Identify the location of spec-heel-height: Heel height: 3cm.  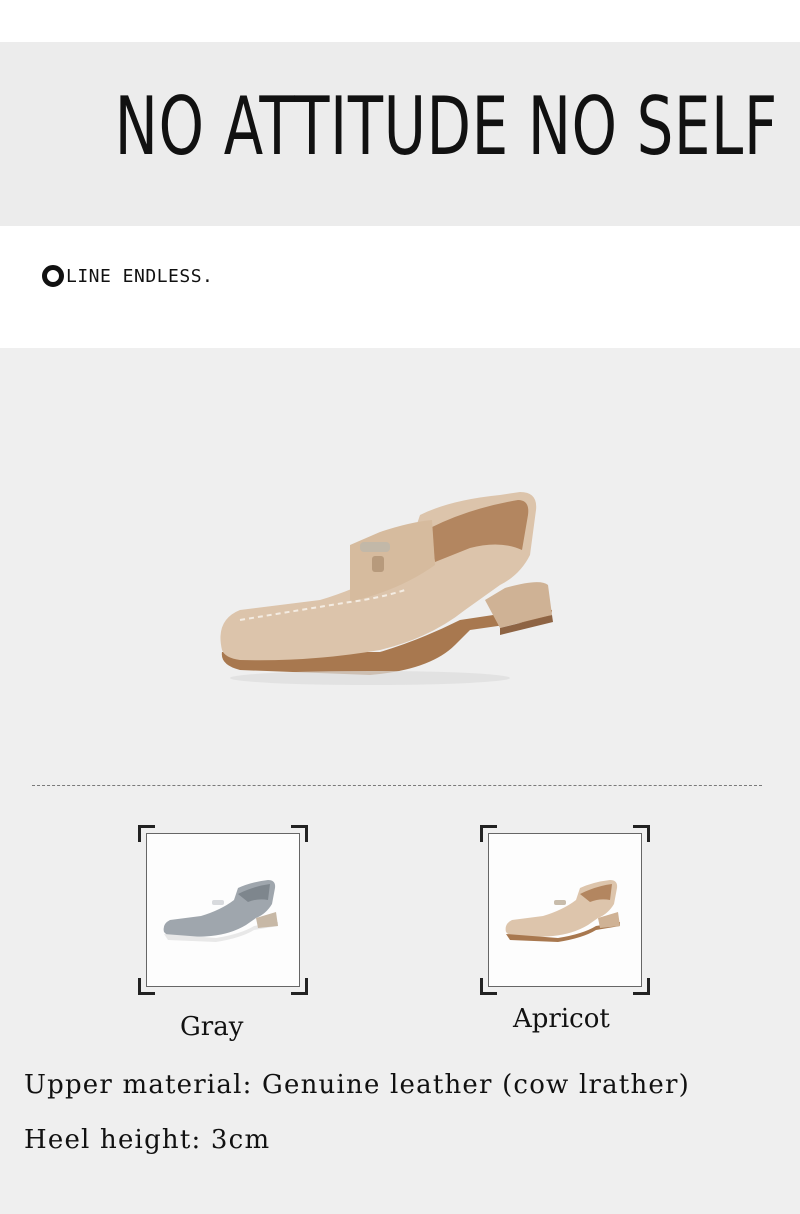
(147, 1140).